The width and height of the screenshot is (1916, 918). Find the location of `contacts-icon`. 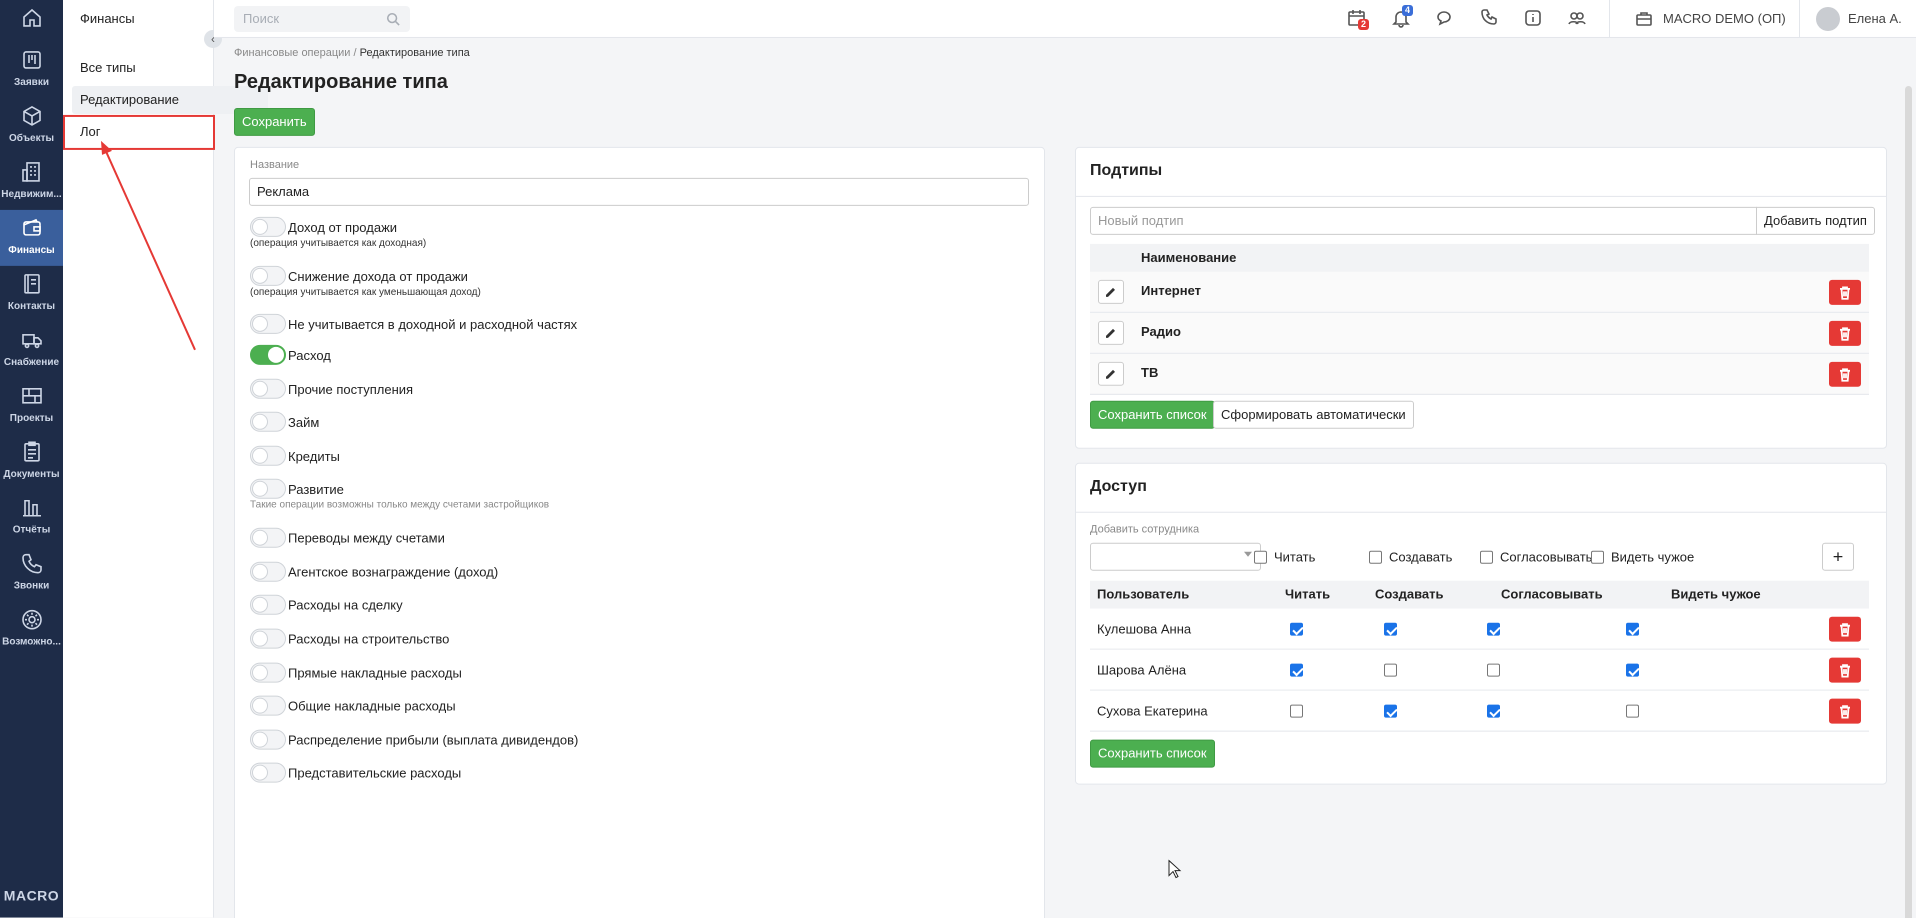

contacts-icon is located at coordinates (31, 284).